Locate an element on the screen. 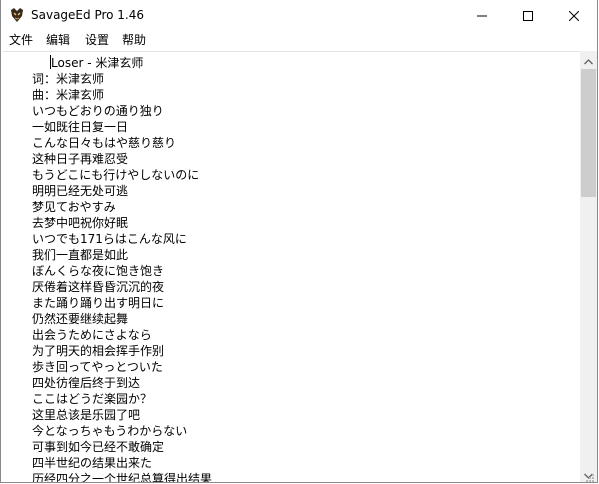 This screenshot has height=484, width=599. editor-line: 我们一直都是如此 is located at coordinates (80, 255).